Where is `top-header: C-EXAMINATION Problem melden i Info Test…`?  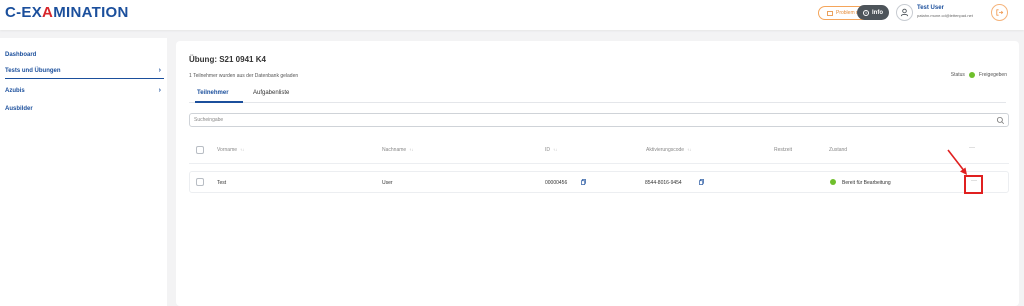 top-header: C-EXAMINATION Problem melden i Info Test… is located at coordinates (512, 15).